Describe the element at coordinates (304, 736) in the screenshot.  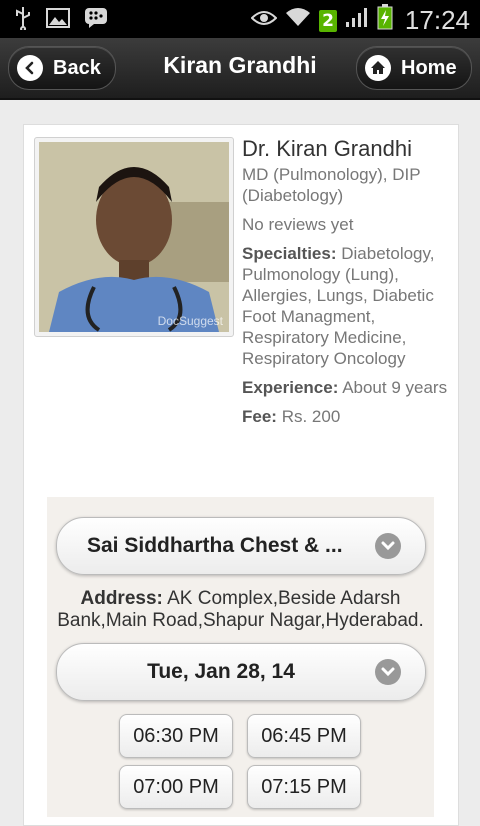
I see `time-slot-button: 06:45 PM` at that location.